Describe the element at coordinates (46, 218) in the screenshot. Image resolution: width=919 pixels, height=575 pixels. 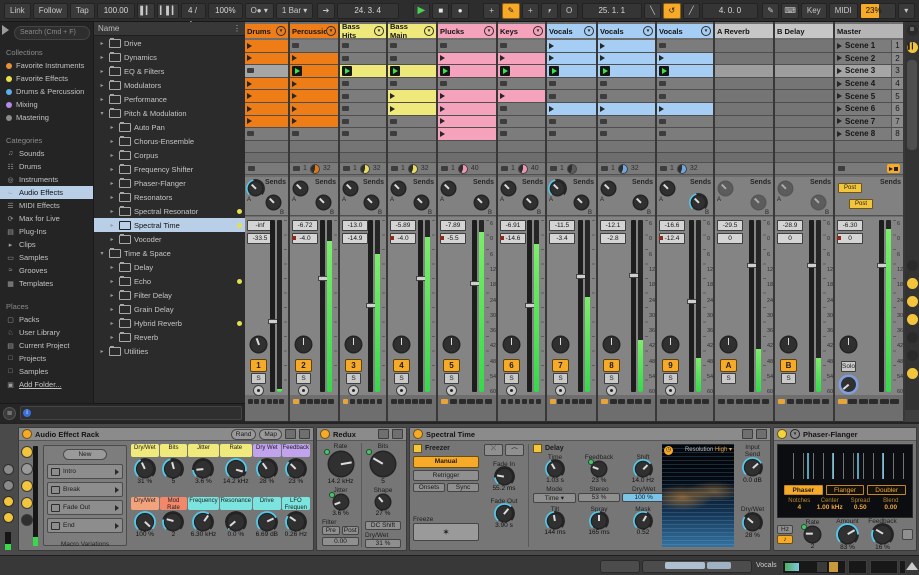
I see `sidebar-item-max-for-live: ⟳ Max for Live` at that location.